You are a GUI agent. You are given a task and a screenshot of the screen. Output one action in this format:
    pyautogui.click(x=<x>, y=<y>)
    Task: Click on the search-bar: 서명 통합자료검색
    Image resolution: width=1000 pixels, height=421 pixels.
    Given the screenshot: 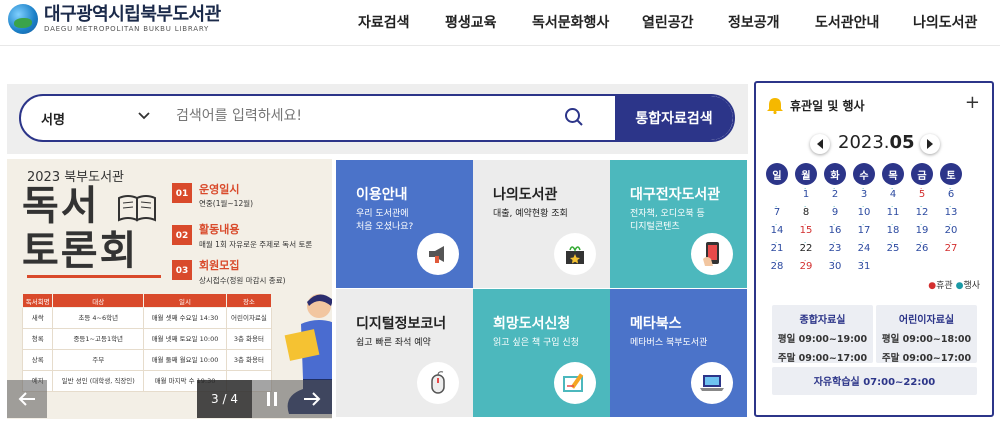 What is the action you would take?
    pyautogui.click(x=377, y=118)
    